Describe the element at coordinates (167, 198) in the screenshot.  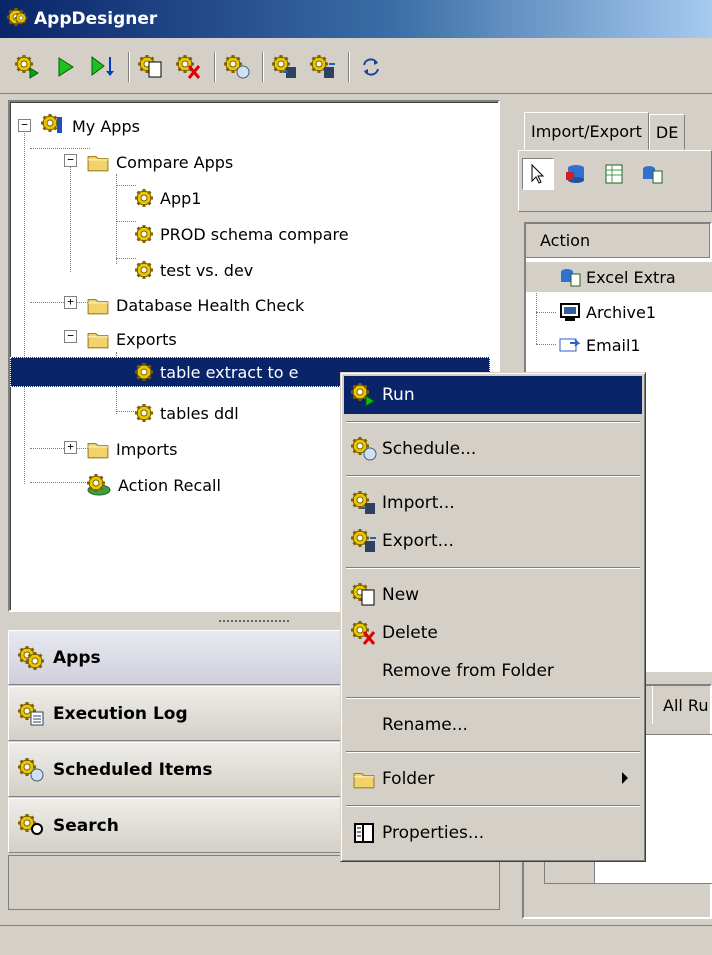
I see `tree-node-app1: App1` at that location.